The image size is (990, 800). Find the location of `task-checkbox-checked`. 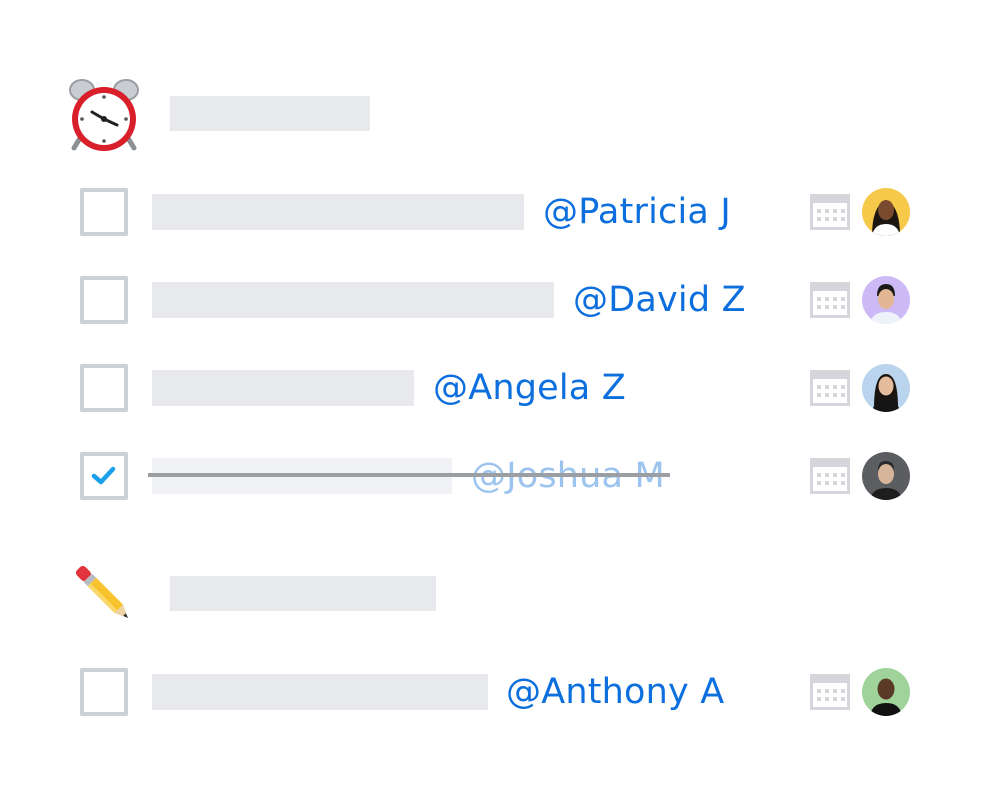

task-checkbox-checked is located at coordinates (104, 476).